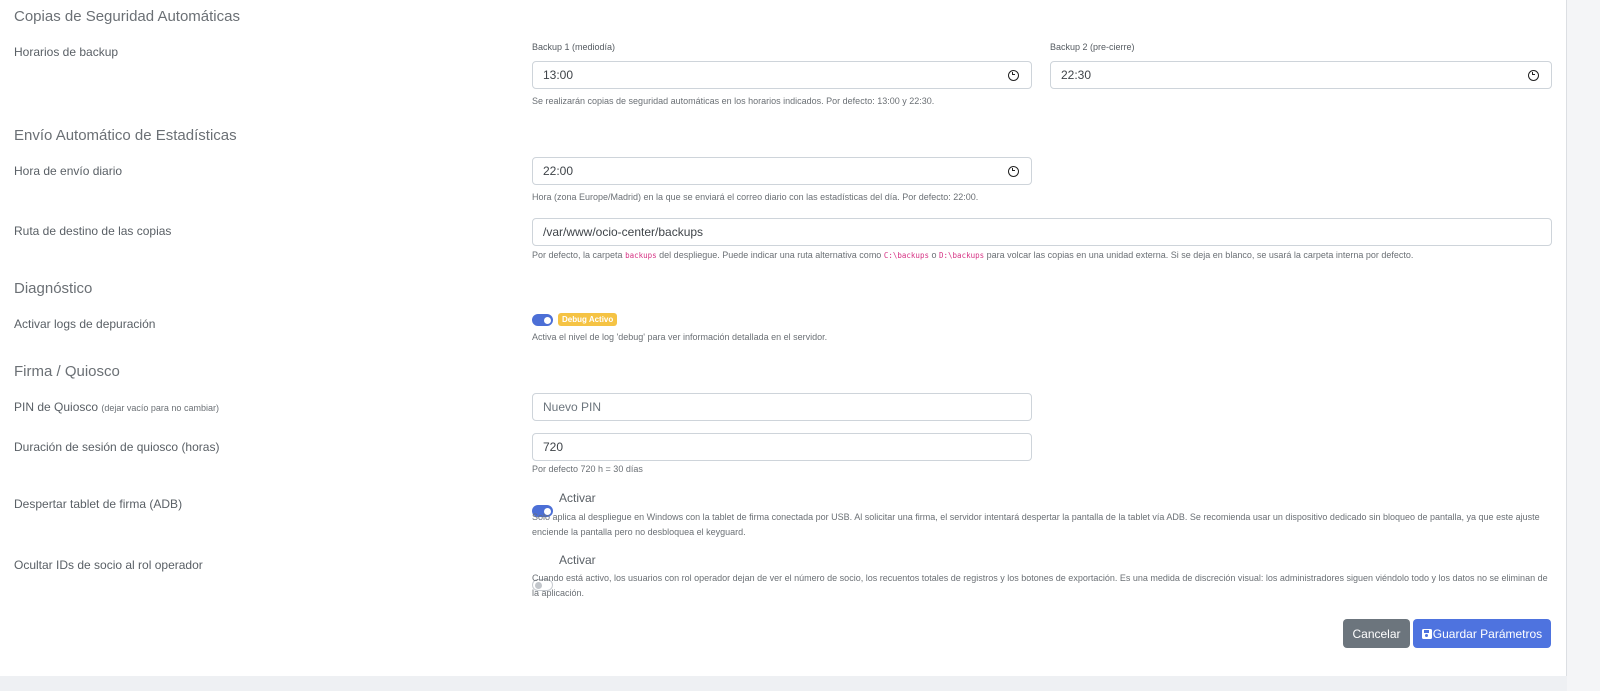 The width and height of the screenshot is (1600, 691). What do you see at coordinates (67, 371) in the screenshot?
I see `section-title-kiosk: Firma / Quiosco` at bounding box center [67, 371].